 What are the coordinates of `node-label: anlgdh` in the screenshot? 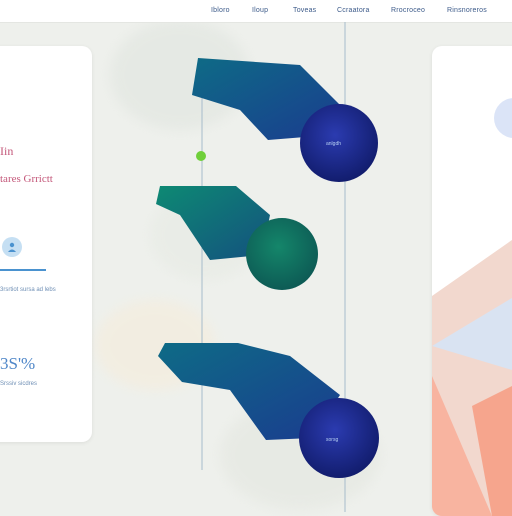 It's located at (334, 144).